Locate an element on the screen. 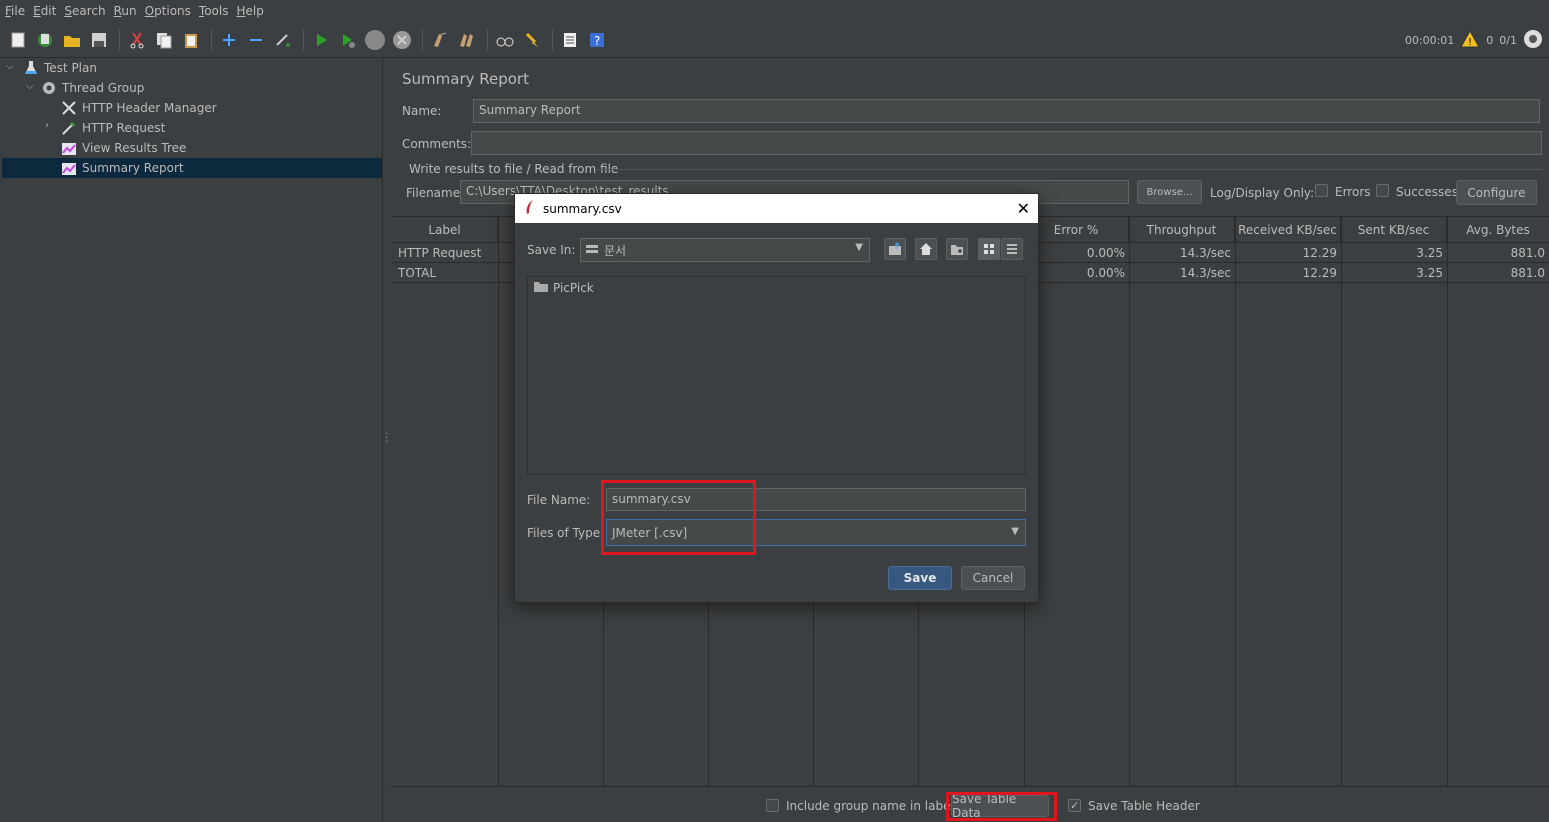 This screenshot has width=1549, height=822. comments-label: Comments: is located at coordinates (437, 144).